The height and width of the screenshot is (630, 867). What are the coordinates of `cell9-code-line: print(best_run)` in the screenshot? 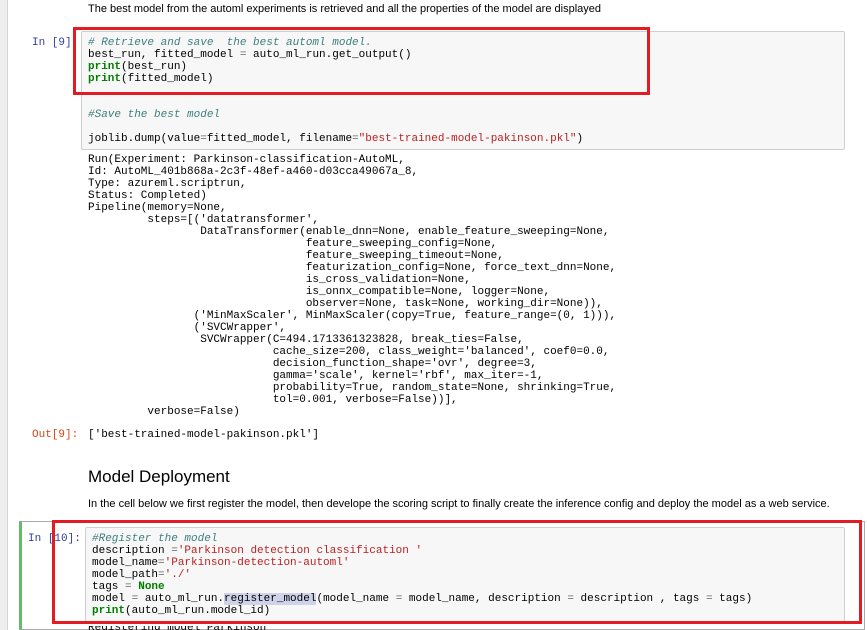 It's located at (137, 67).